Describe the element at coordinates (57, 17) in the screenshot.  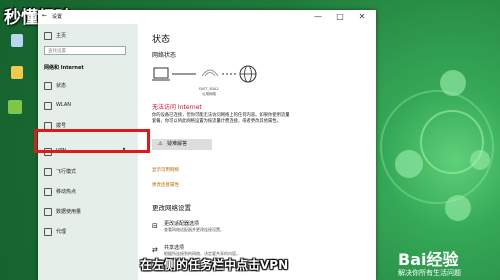
I see `window-title: 设置` at that location.